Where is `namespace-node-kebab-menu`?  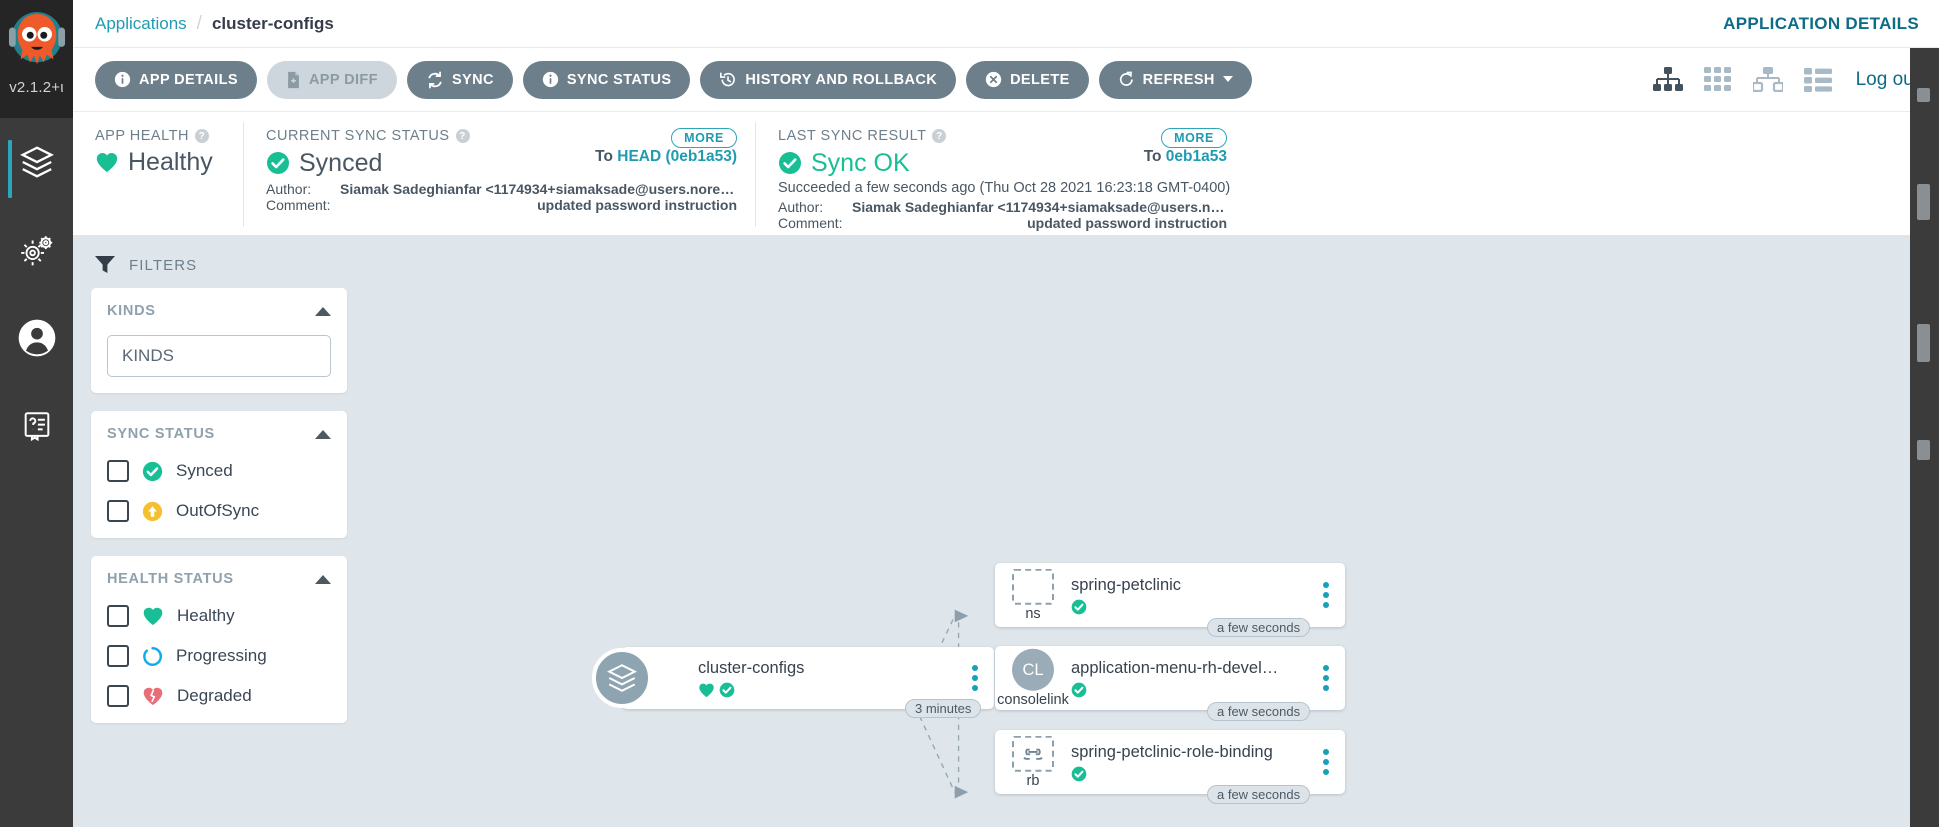
namespace-node-kebab-menu is located at coordinates (1326, 595).